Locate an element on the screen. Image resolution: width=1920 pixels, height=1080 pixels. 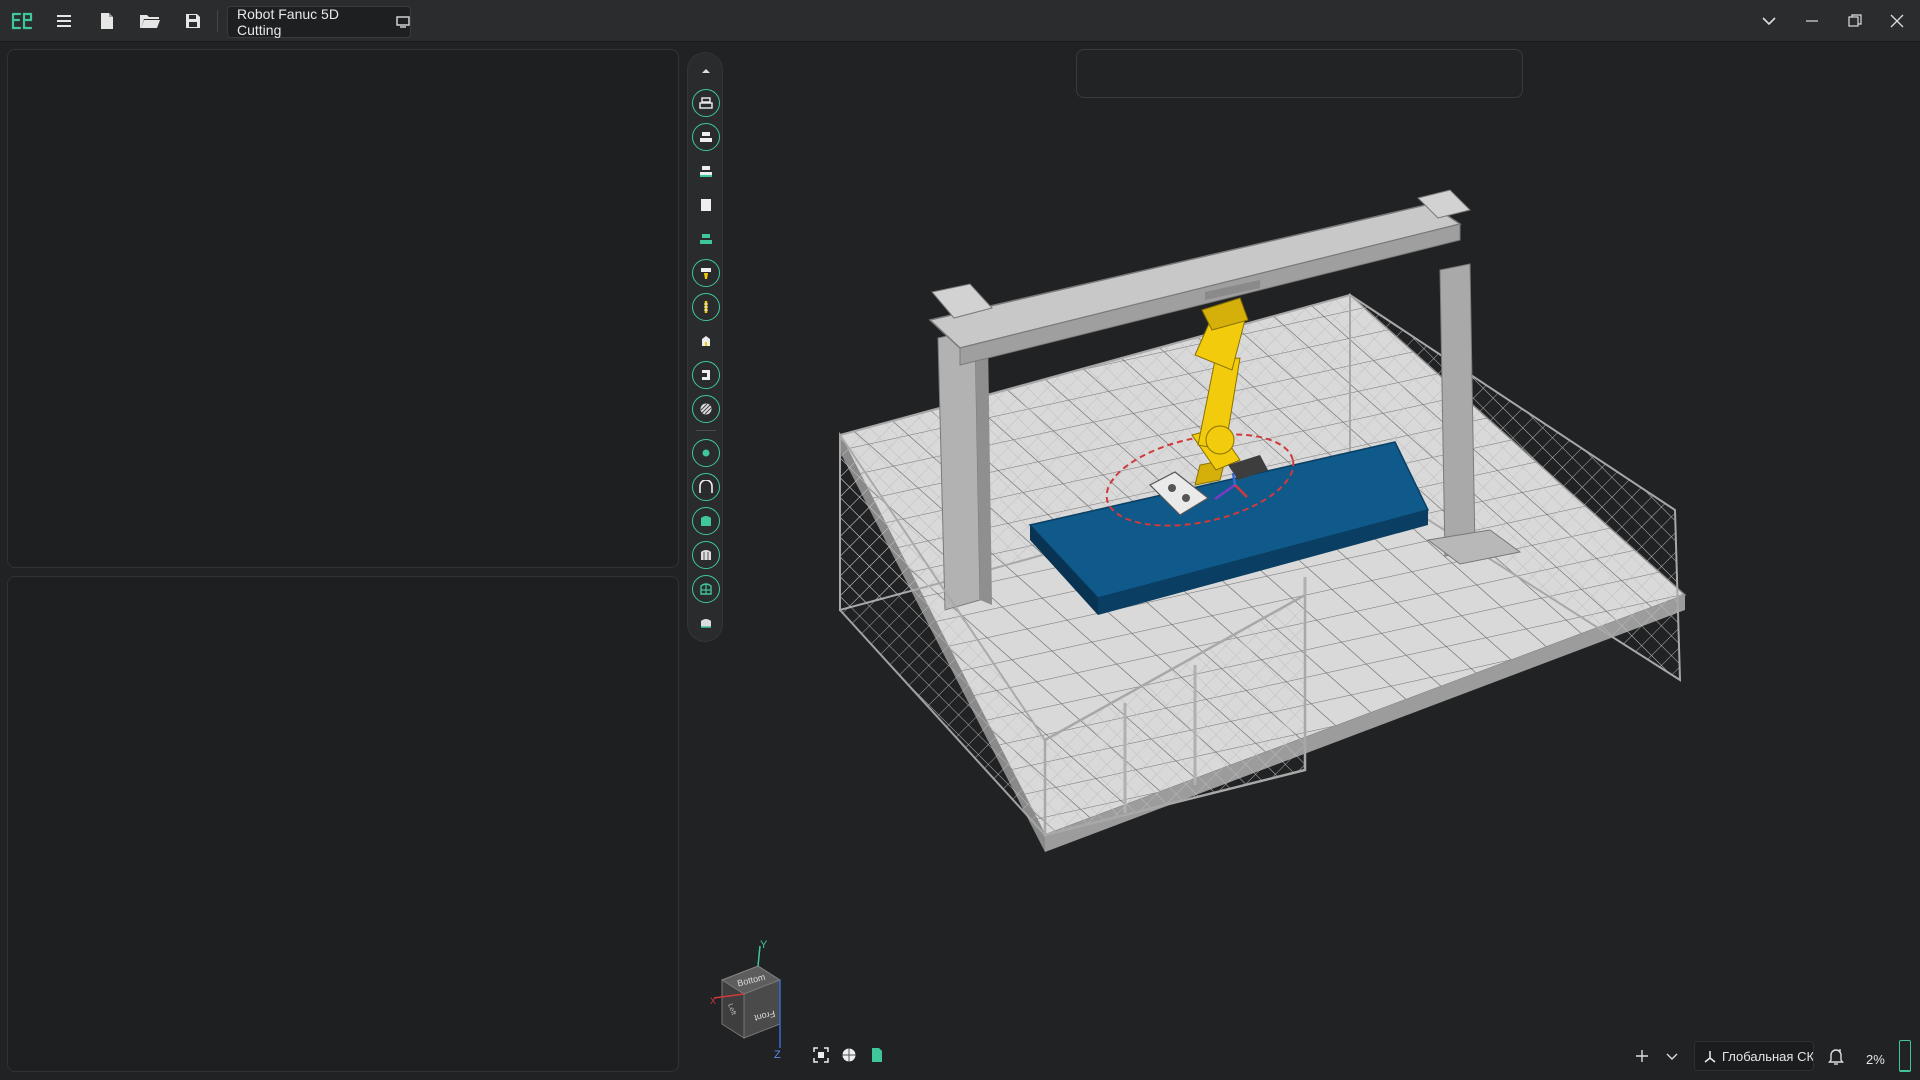
progress-indicator is located at coordinates (1905, 1056).